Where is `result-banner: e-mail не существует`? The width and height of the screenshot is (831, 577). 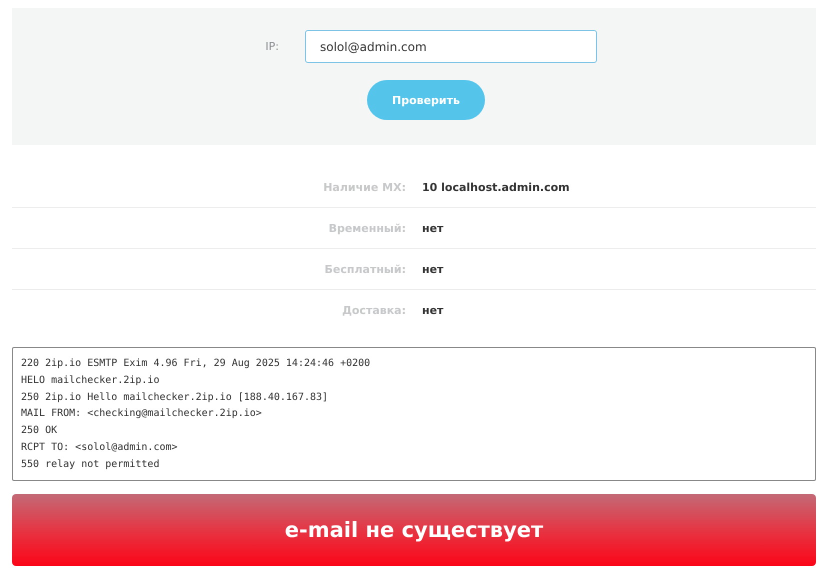 result-banner: e-mail не существует is located at coordinates (414, 530).